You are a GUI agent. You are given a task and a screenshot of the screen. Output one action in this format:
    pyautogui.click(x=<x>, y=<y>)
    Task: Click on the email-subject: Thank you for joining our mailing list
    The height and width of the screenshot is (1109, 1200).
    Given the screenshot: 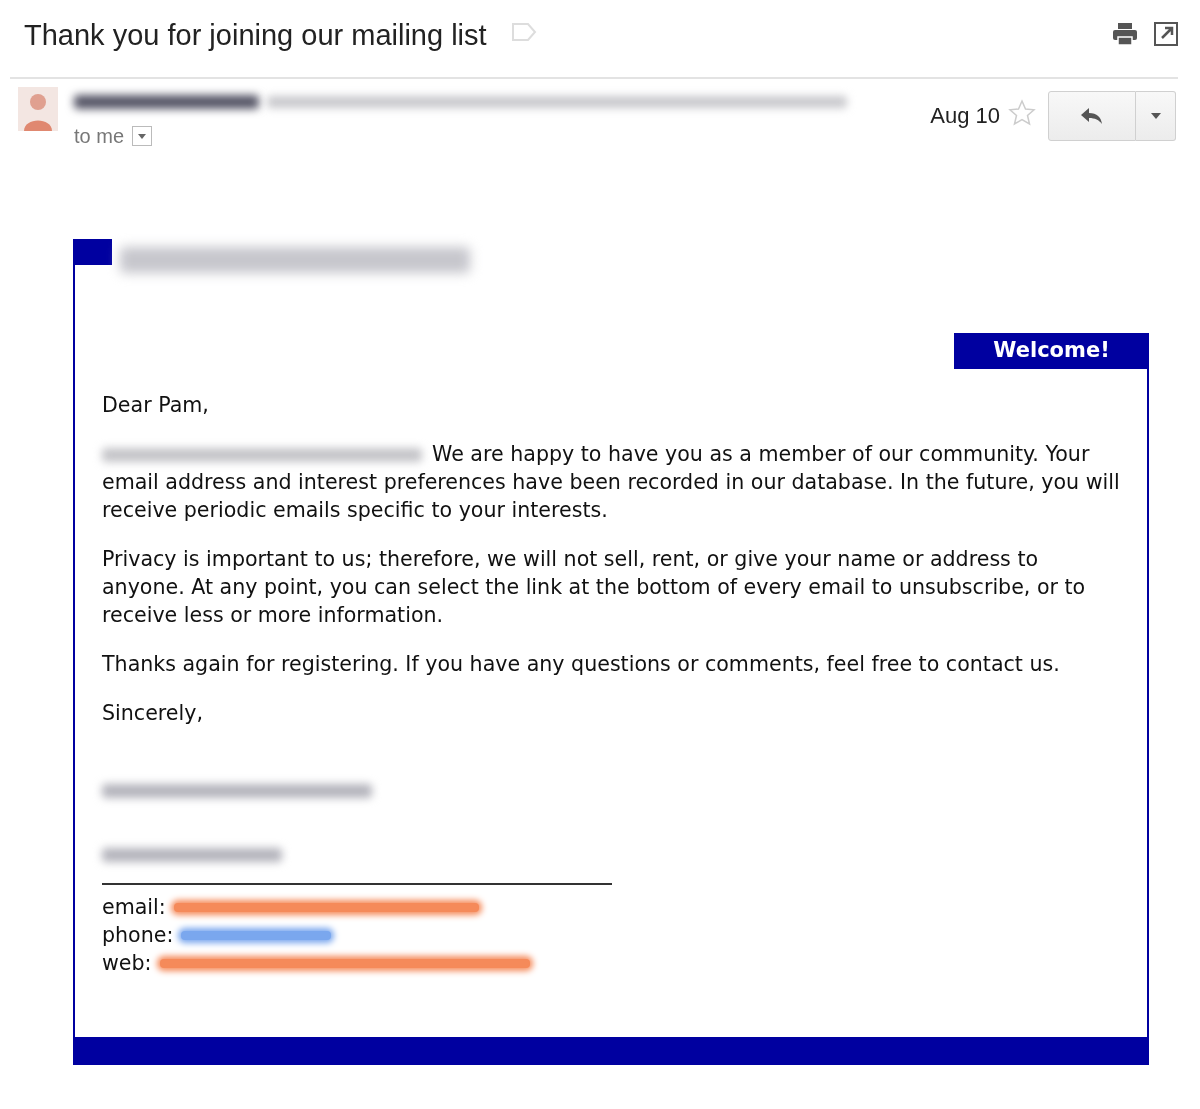 What is the action you would take?
    pyautogui.click(x=255, y=35)
    